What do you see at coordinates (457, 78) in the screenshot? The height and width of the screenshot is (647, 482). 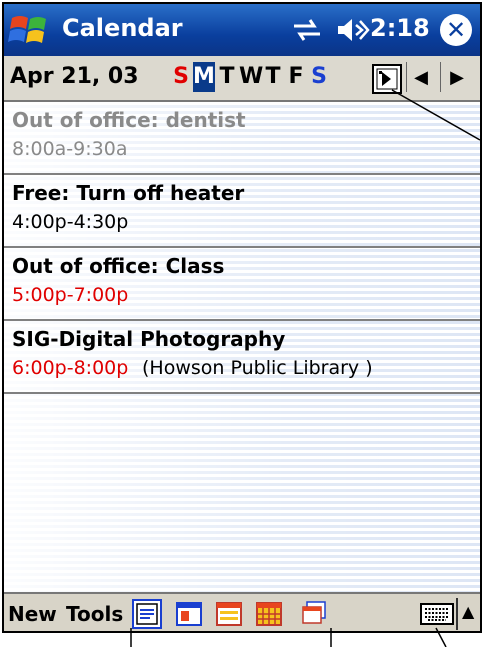 I see `next-week-button: ▶` at bounding box center [457, 78].